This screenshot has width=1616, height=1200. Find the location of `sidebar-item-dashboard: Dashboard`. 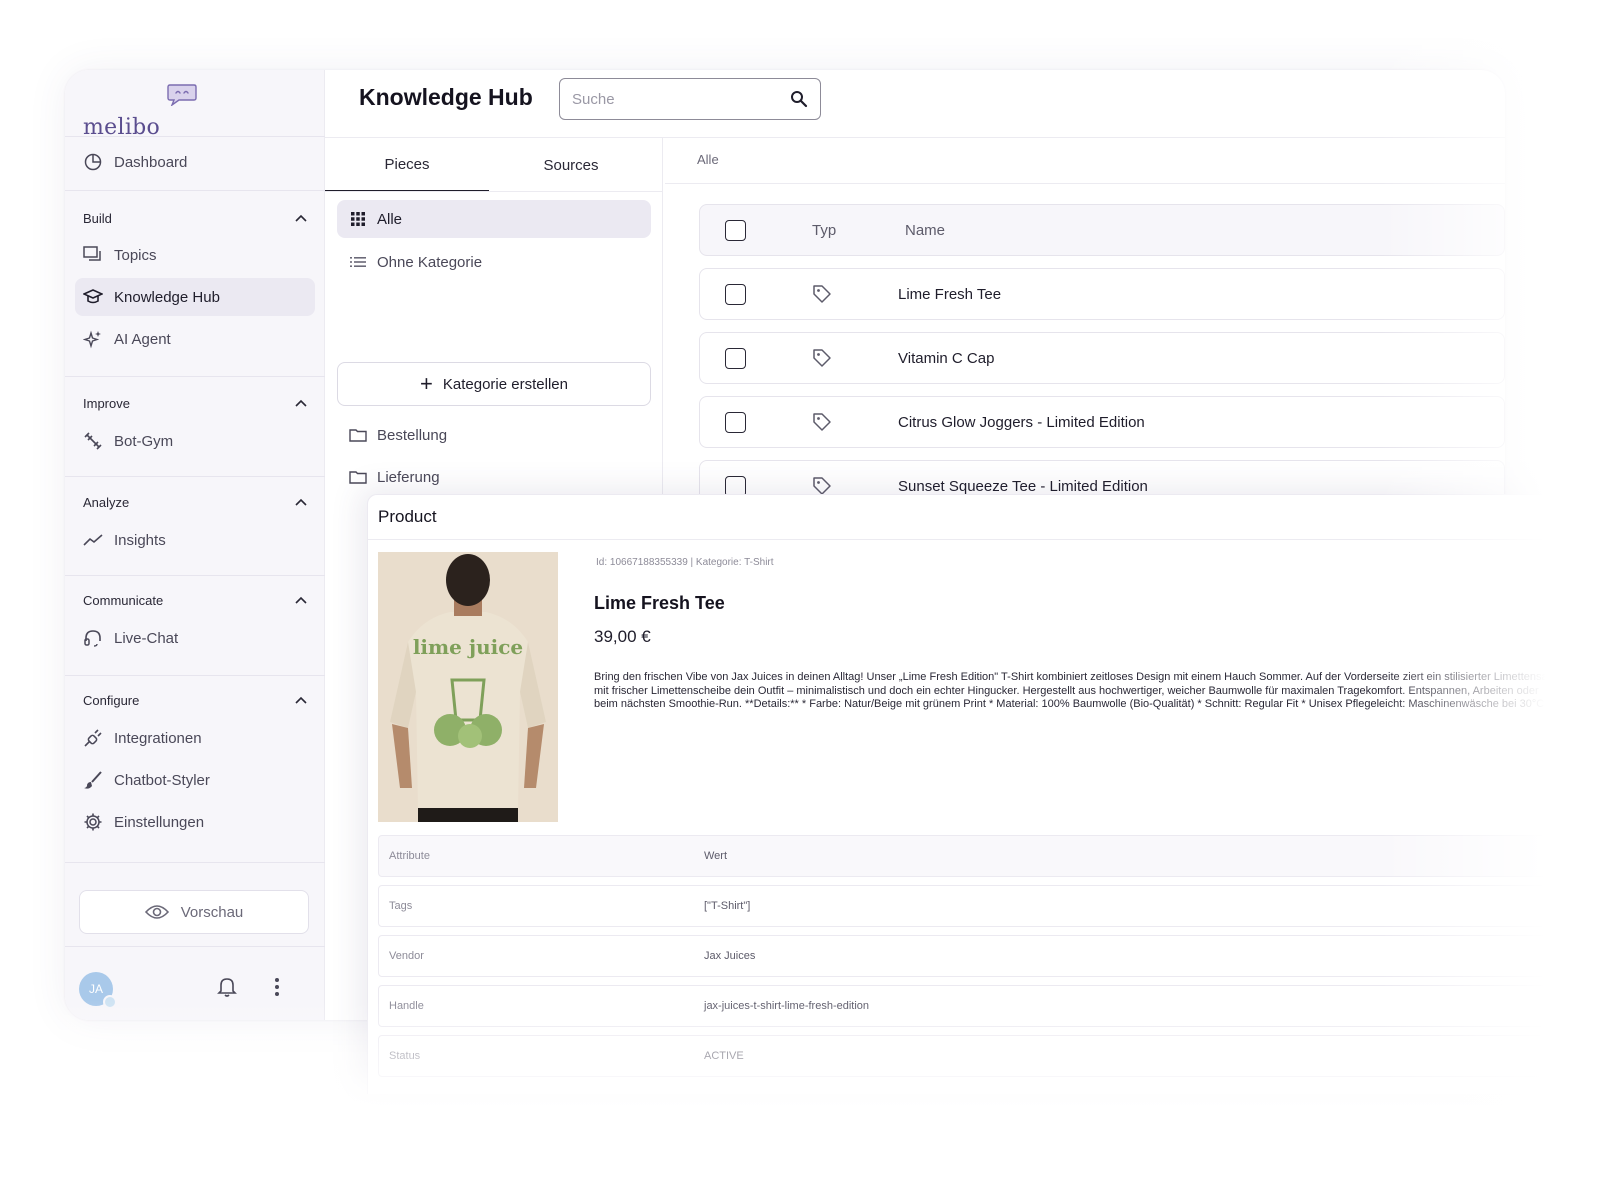

sidebar-item-dashboard: Dashboard is located at coordinates (195, 162).